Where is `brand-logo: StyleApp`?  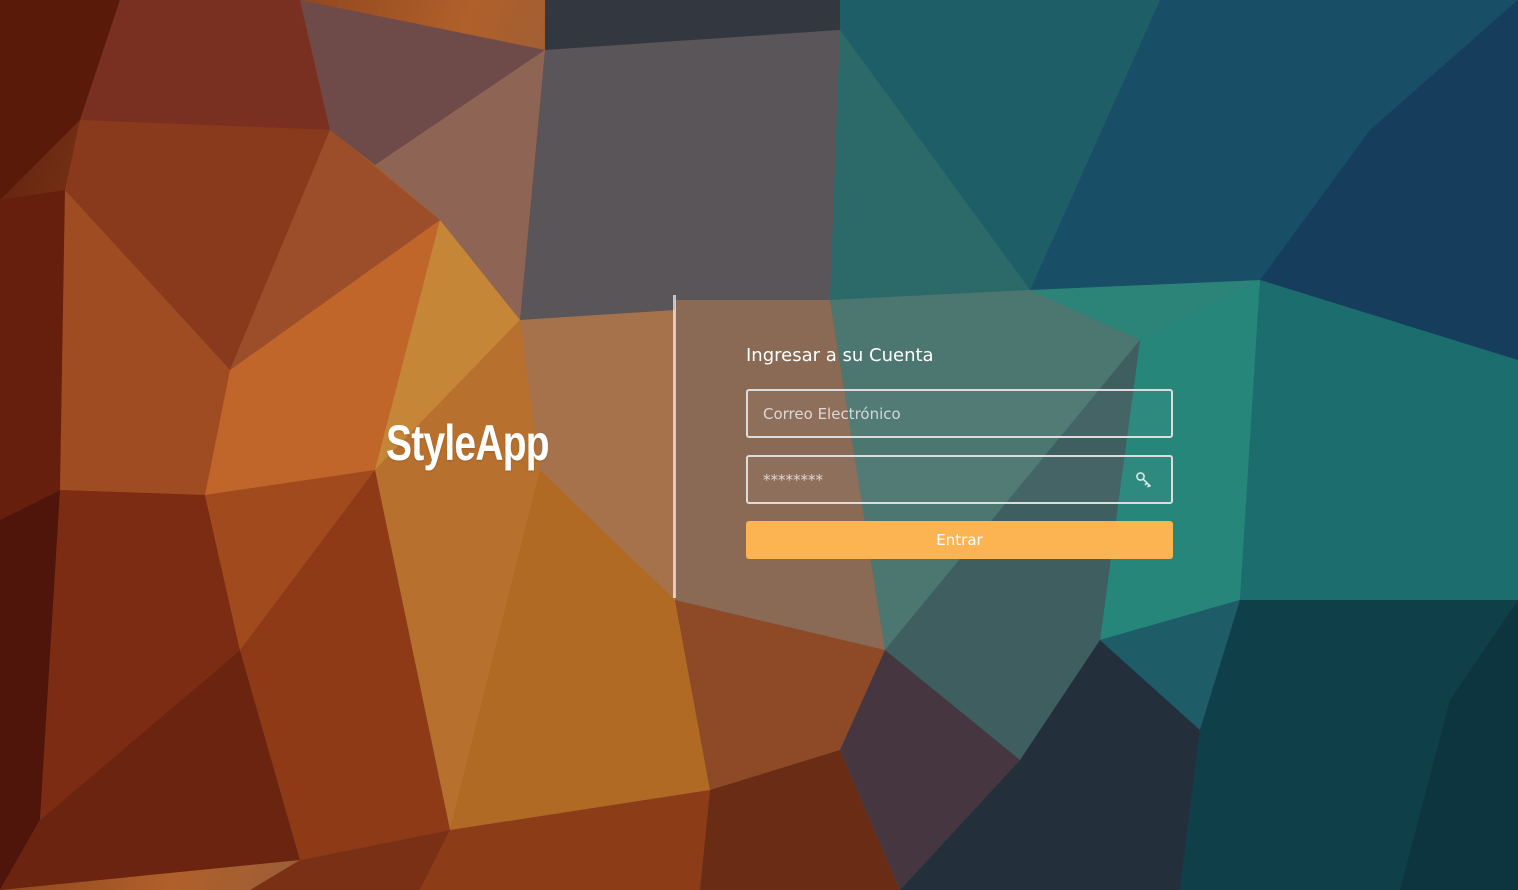 brand-logo: StyleApp is located at coordinates (468, 443).